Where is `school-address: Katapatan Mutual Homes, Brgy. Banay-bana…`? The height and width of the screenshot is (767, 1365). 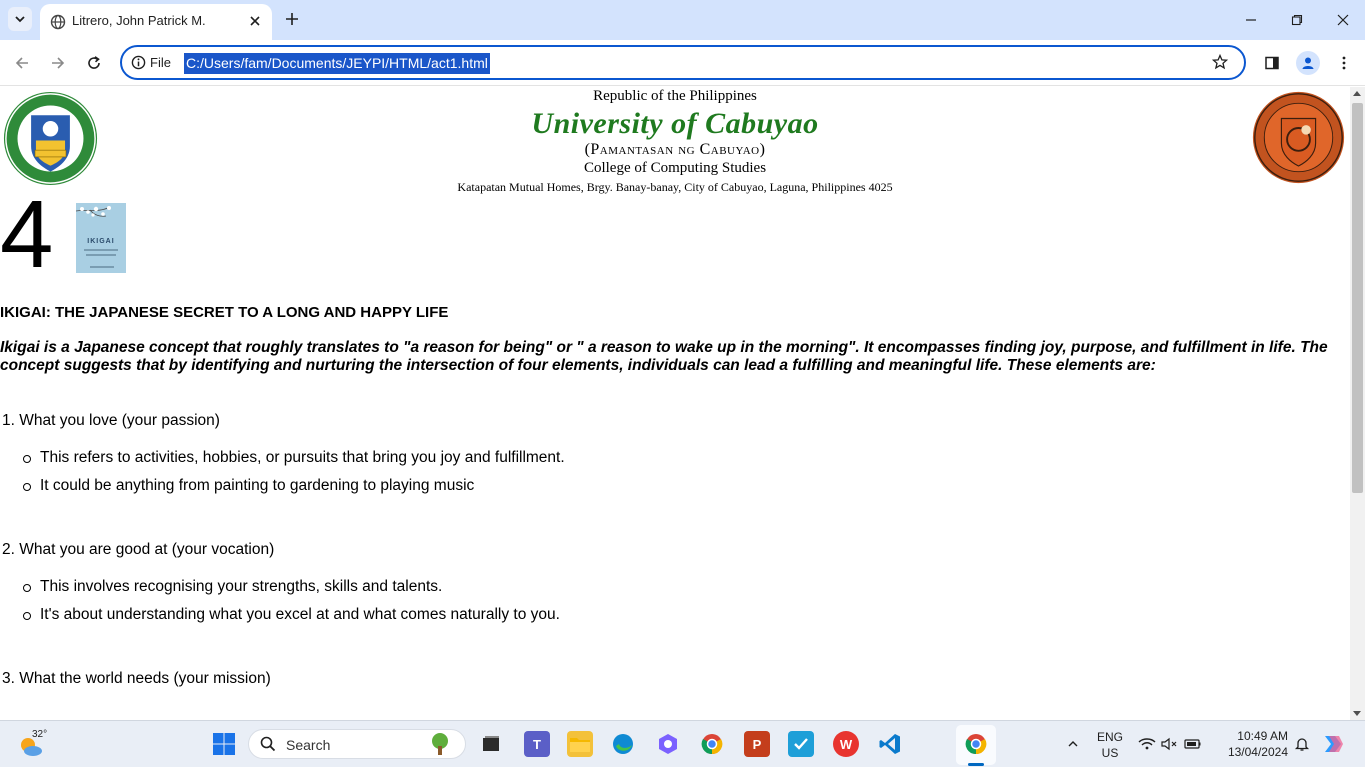
school-address: Katapatan Mutual Homes, Brgy. Banay-bana… is located at coordinates (675, 187).